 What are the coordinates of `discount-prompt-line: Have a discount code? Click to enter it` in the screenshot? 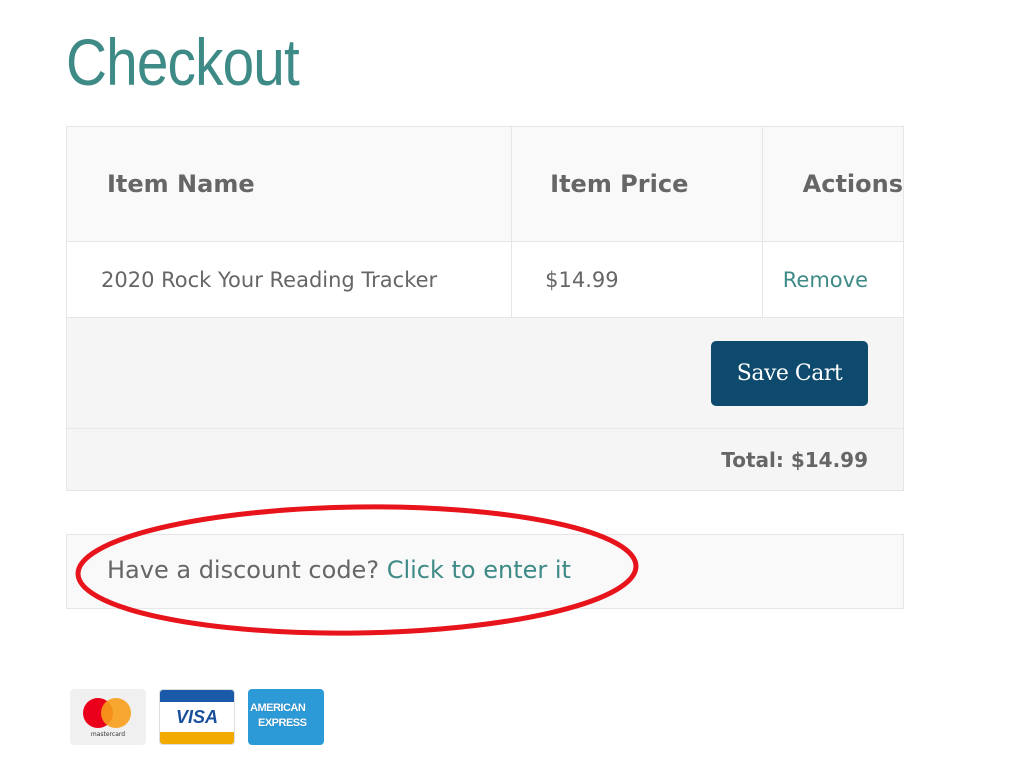 It's located at (339, 570).